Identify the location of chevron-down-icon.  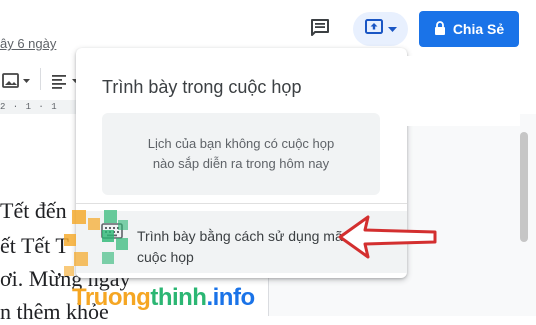
(392, 29).